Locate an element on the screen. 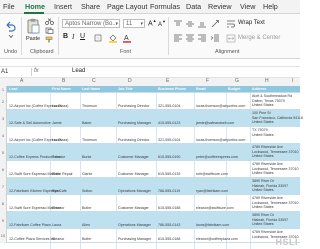 Image resolution: width=320 pixels, height=249 pixels. column-header: E is located at coordinates (167, 81).